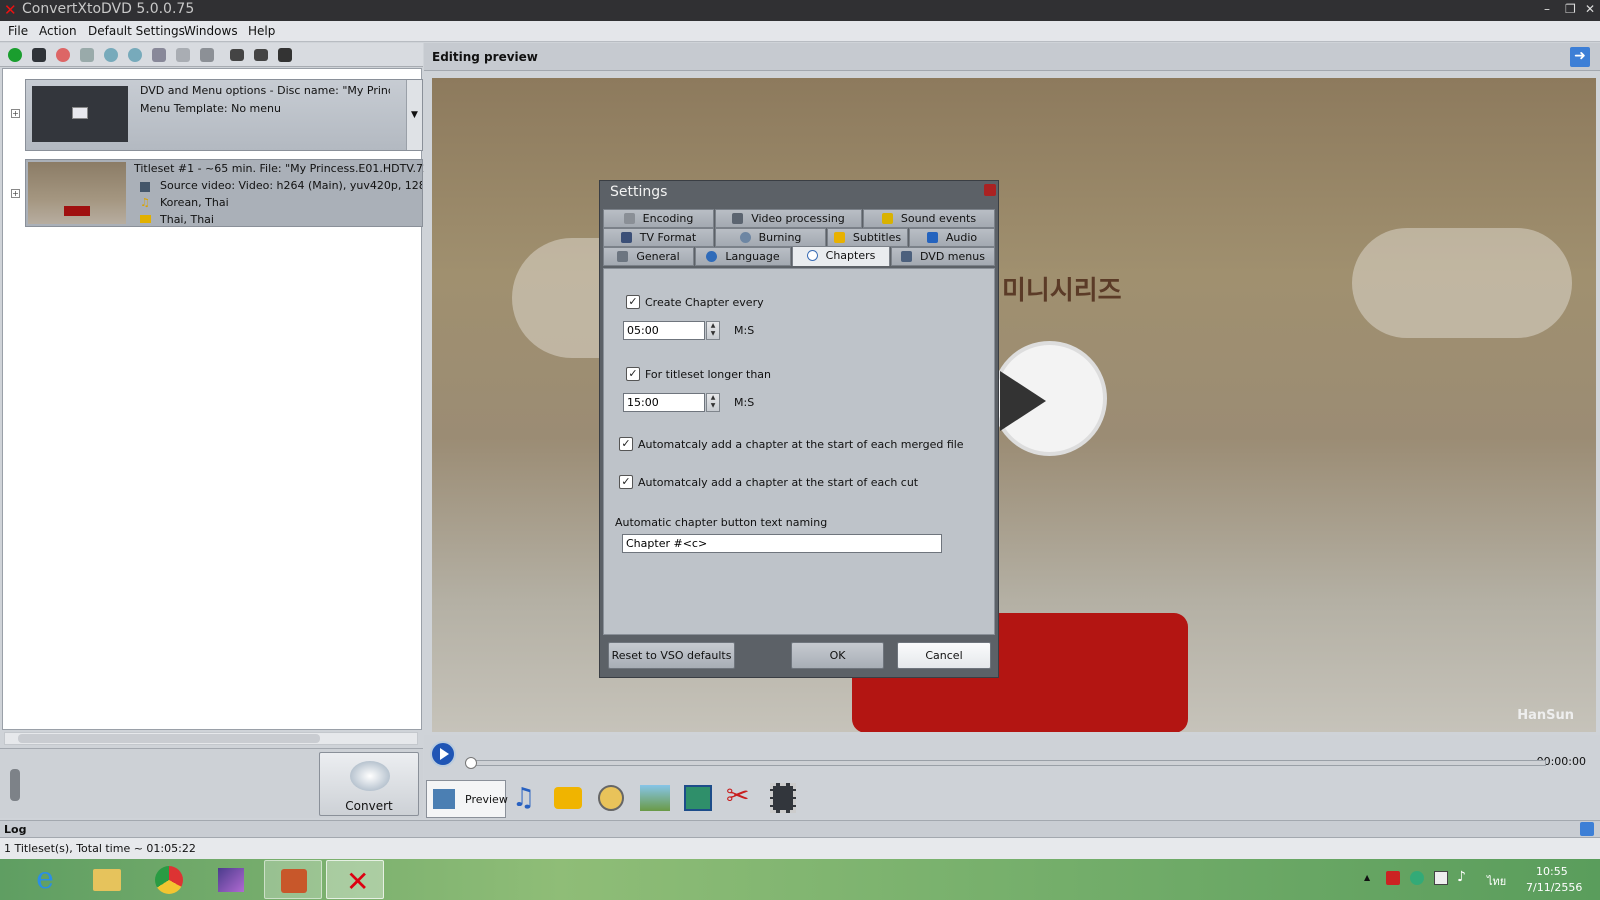 The height and width of the screenshot is (900, 1600). I want to click on convertxtodvd-task-icon: ✕, so click(355, 879).